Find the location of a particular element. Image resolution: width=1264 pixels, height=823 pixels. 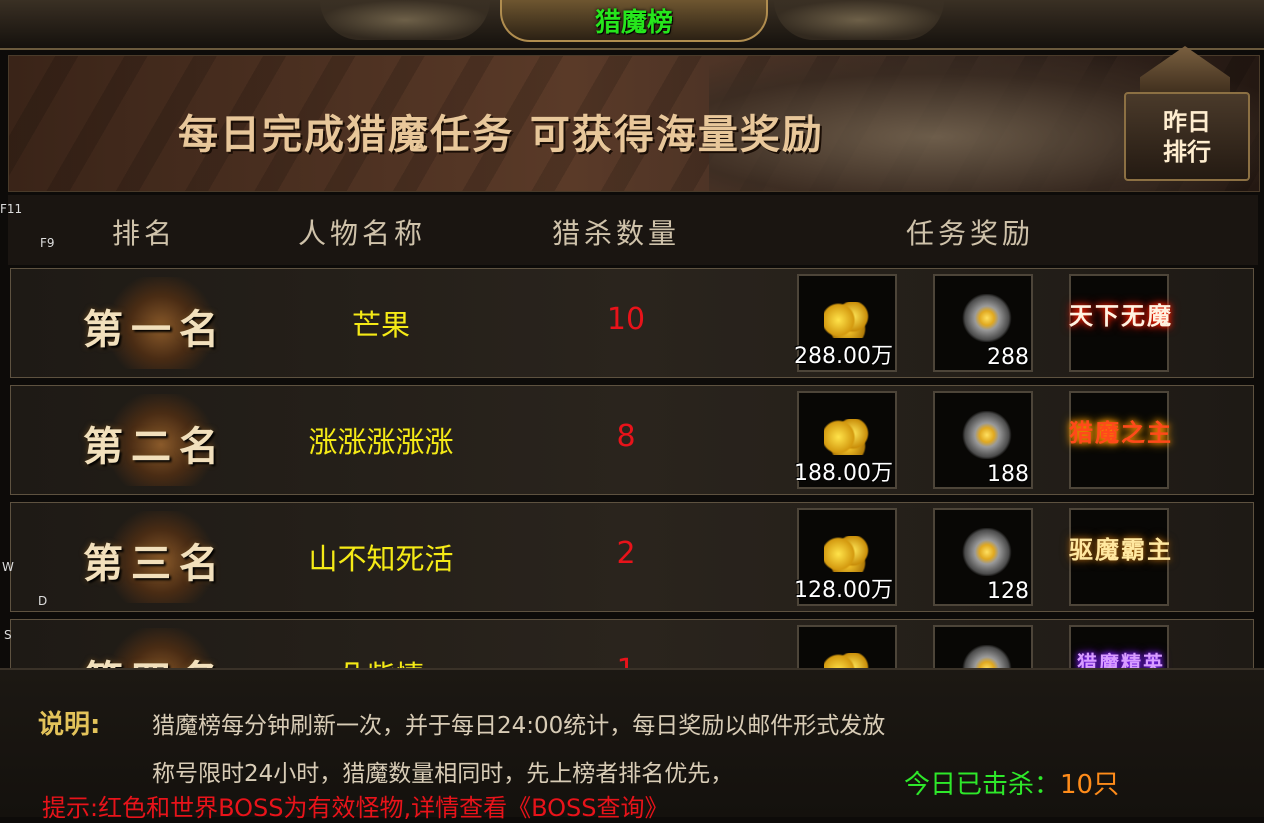

rank-label: 第二名 is located at coordinates (155, 446).